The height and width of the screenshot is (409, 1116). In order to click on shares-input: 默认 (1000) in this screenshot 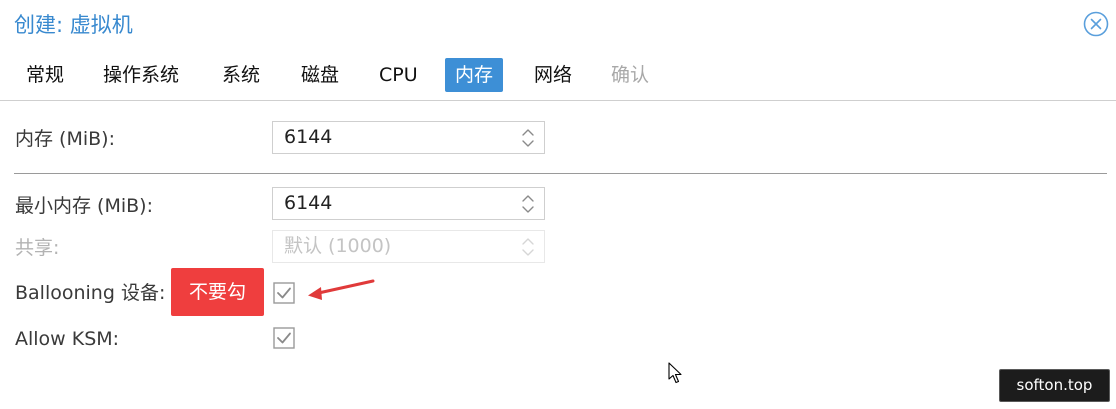, I will do `click(408, 246)`.